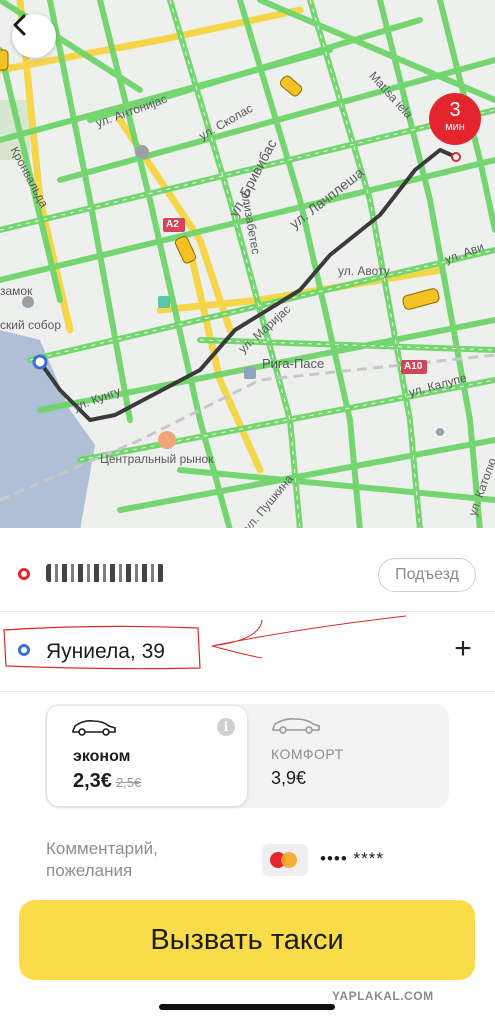  I want to click on chevron-left-icon, so click(19, 25).